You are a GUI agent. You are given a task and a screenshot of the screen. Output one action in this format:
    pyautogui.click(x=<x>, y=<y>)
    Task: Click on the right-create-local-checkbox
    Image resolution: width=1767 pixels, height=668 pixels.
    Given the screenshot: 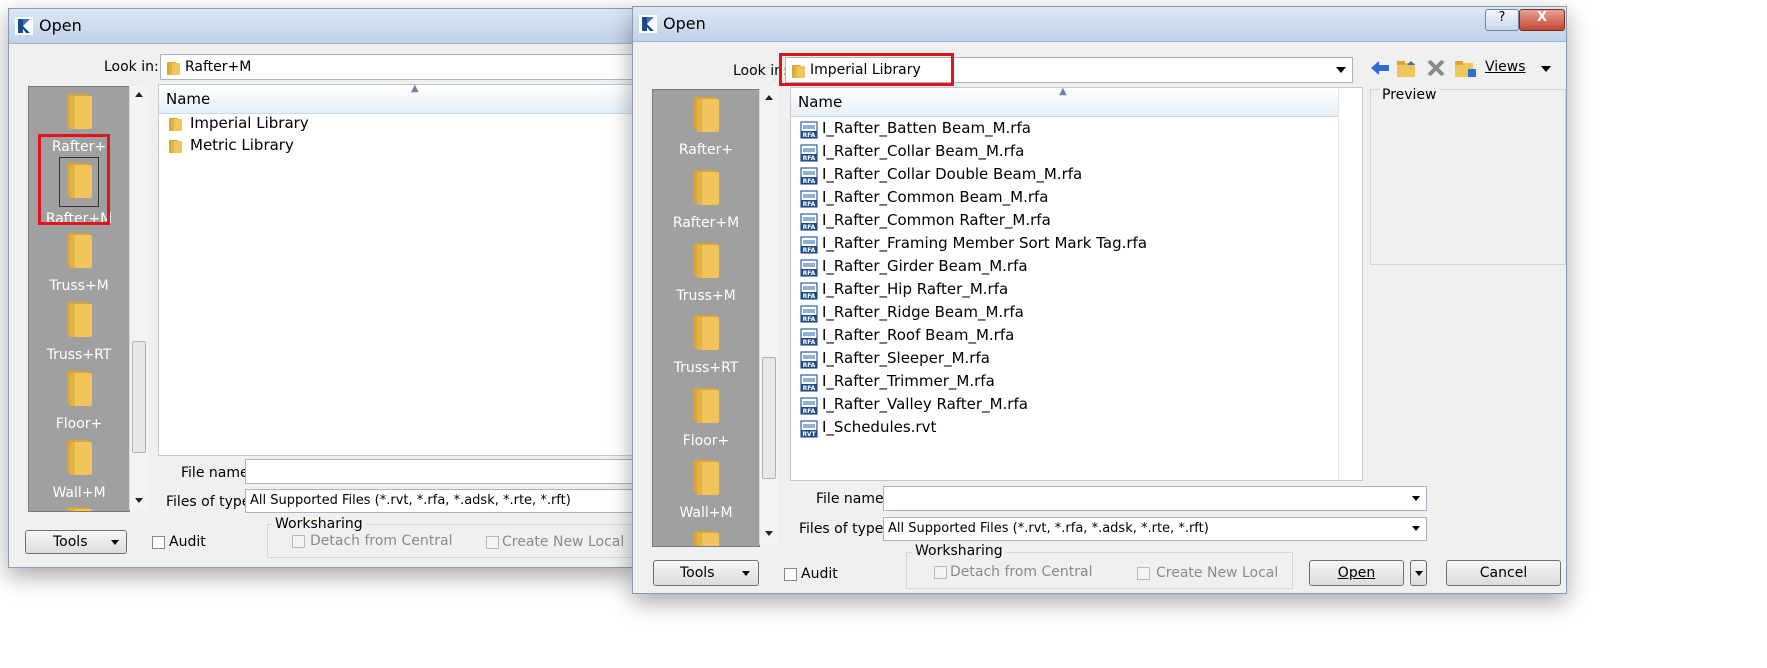 What is the action you would take?
    pyautogui.click(x=1143, y=573)
    